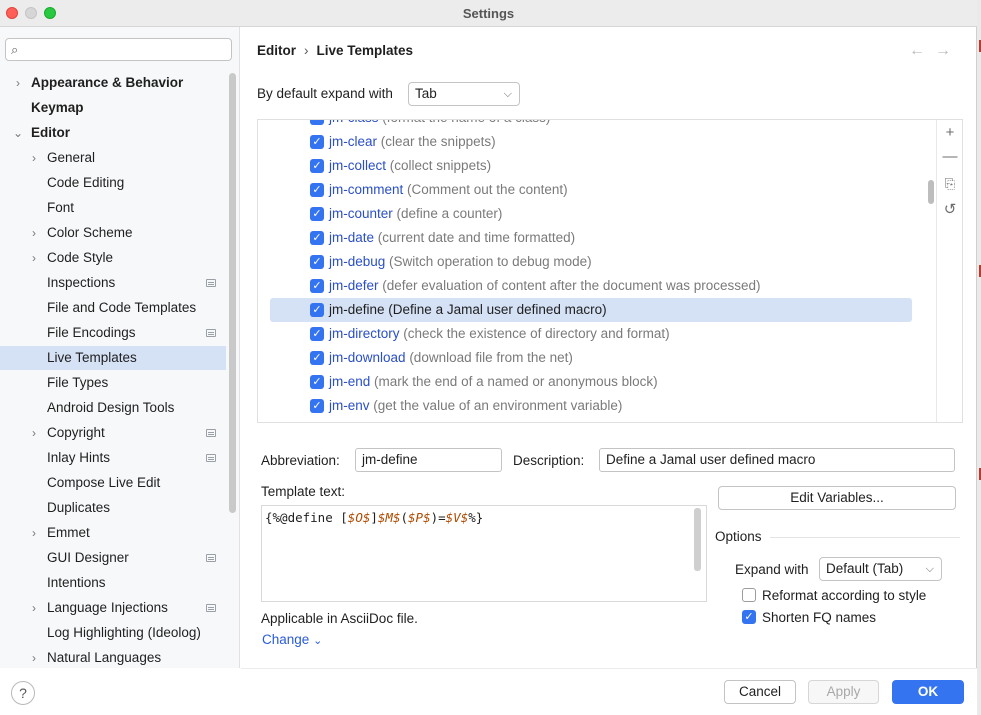 Image resolution: width=981 pixels, height=715 pixels. I want to click on sidebar-item: › Color Scheme, so click(113, 233).